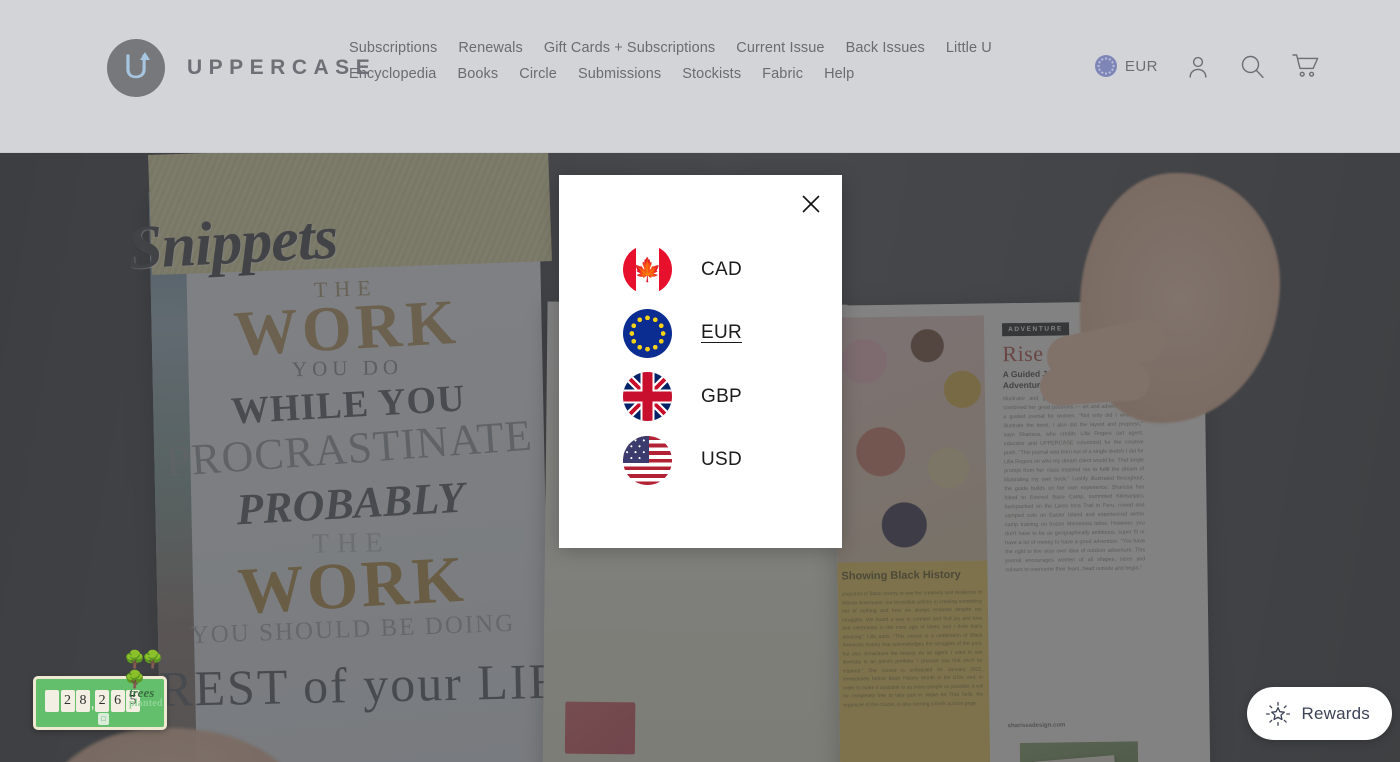 This screenshot has width=1400, height=762. What do you see at coordinates (393, 48) in the screenshot?
I see `nav-item-subscriptions: Subscriptions` at bounding box center [393, 48].